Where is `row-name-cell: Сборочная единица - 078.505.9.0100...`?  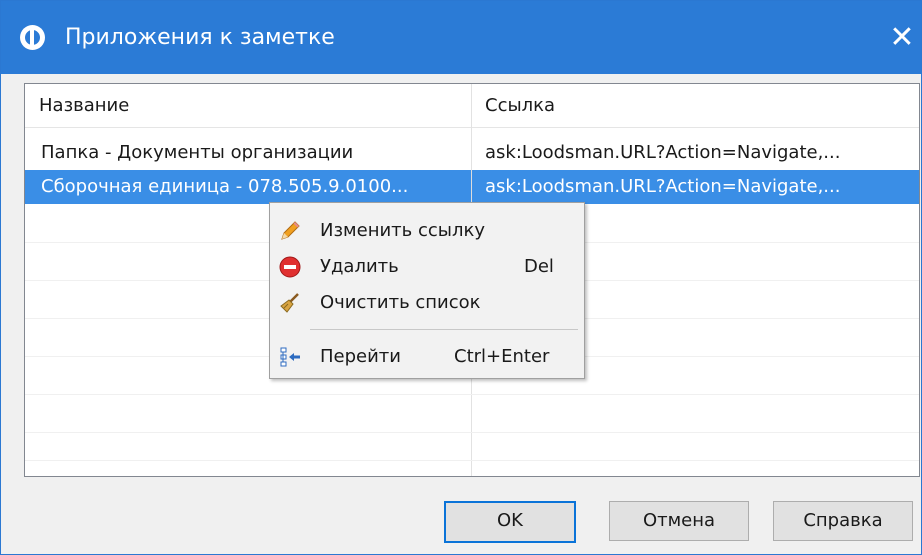 row-name-cell: Сборочная единица - 078.505.9.0100... is located at coordinates (225, 186).